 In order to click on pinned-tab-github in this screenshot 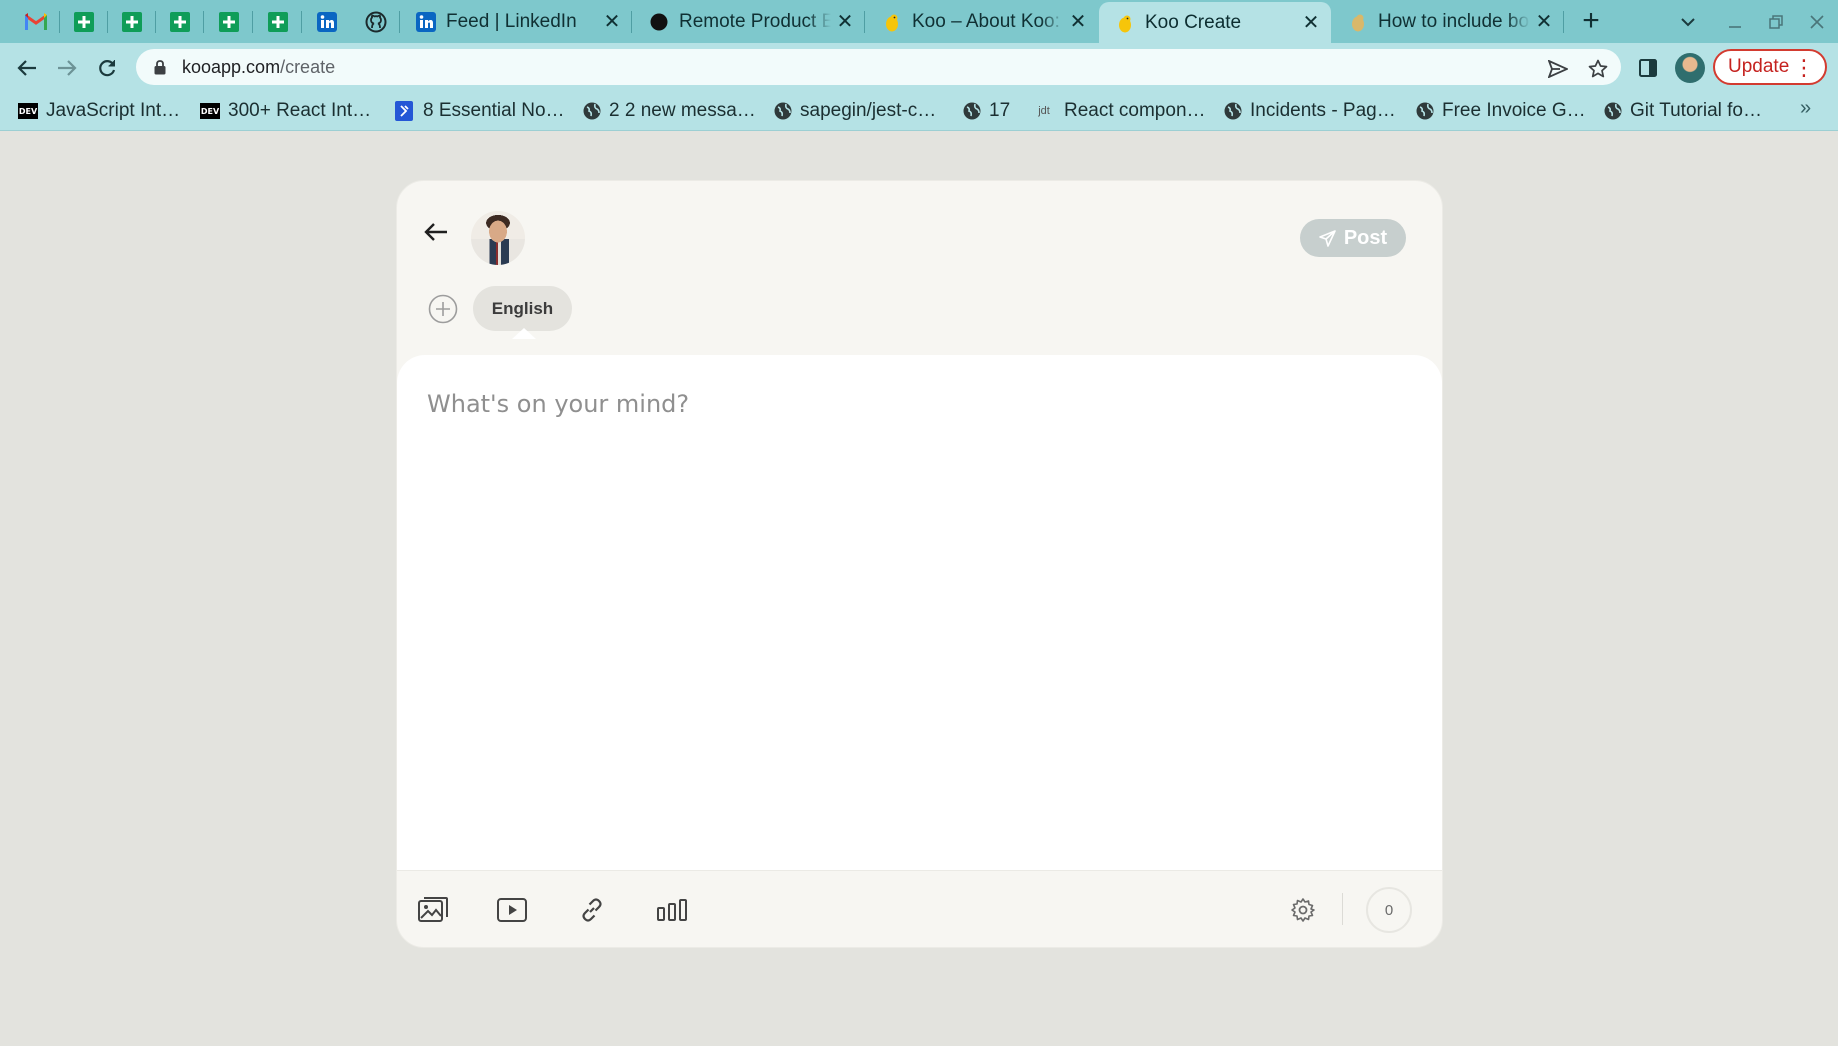, I will do `click(376, 21)`.